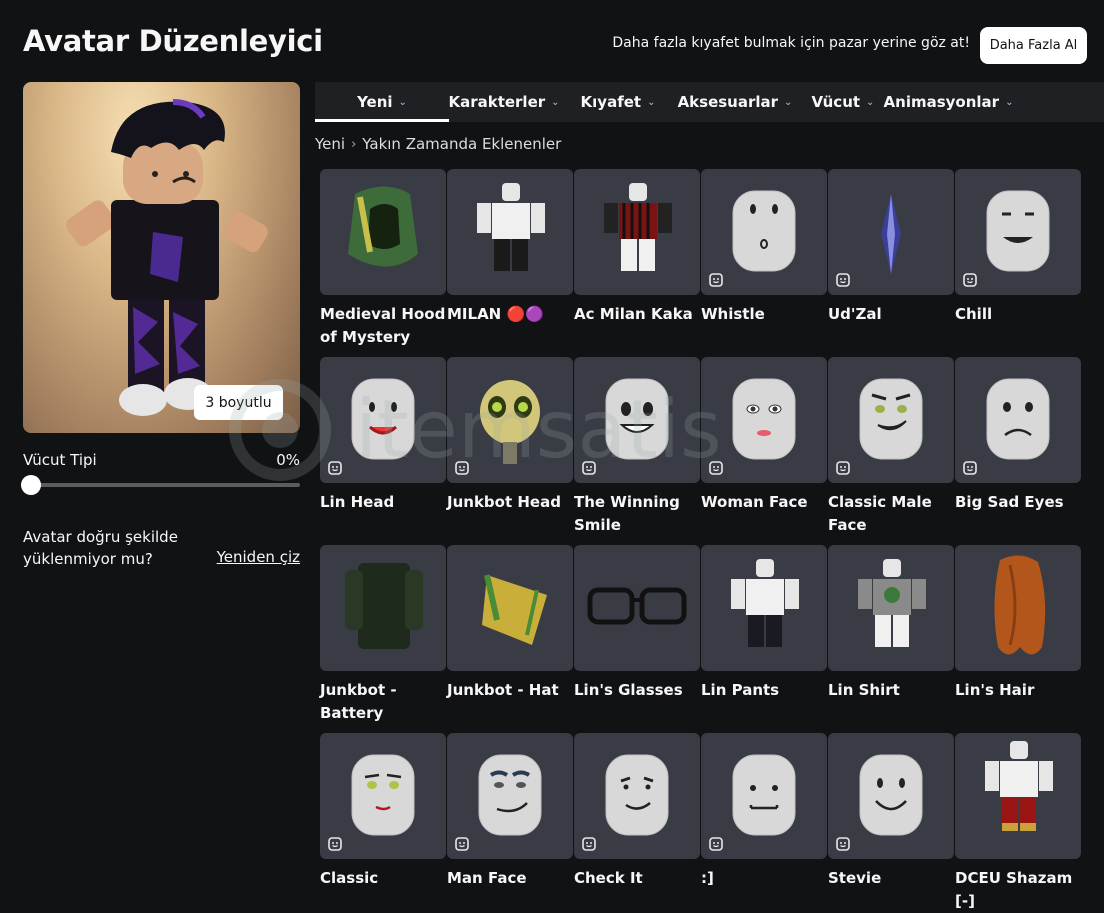 The width and height of the screenshot is (1104, 913). Describe the element at coordinates (637, 878) in the screenshot. I see `item-name: Check It` at that location.